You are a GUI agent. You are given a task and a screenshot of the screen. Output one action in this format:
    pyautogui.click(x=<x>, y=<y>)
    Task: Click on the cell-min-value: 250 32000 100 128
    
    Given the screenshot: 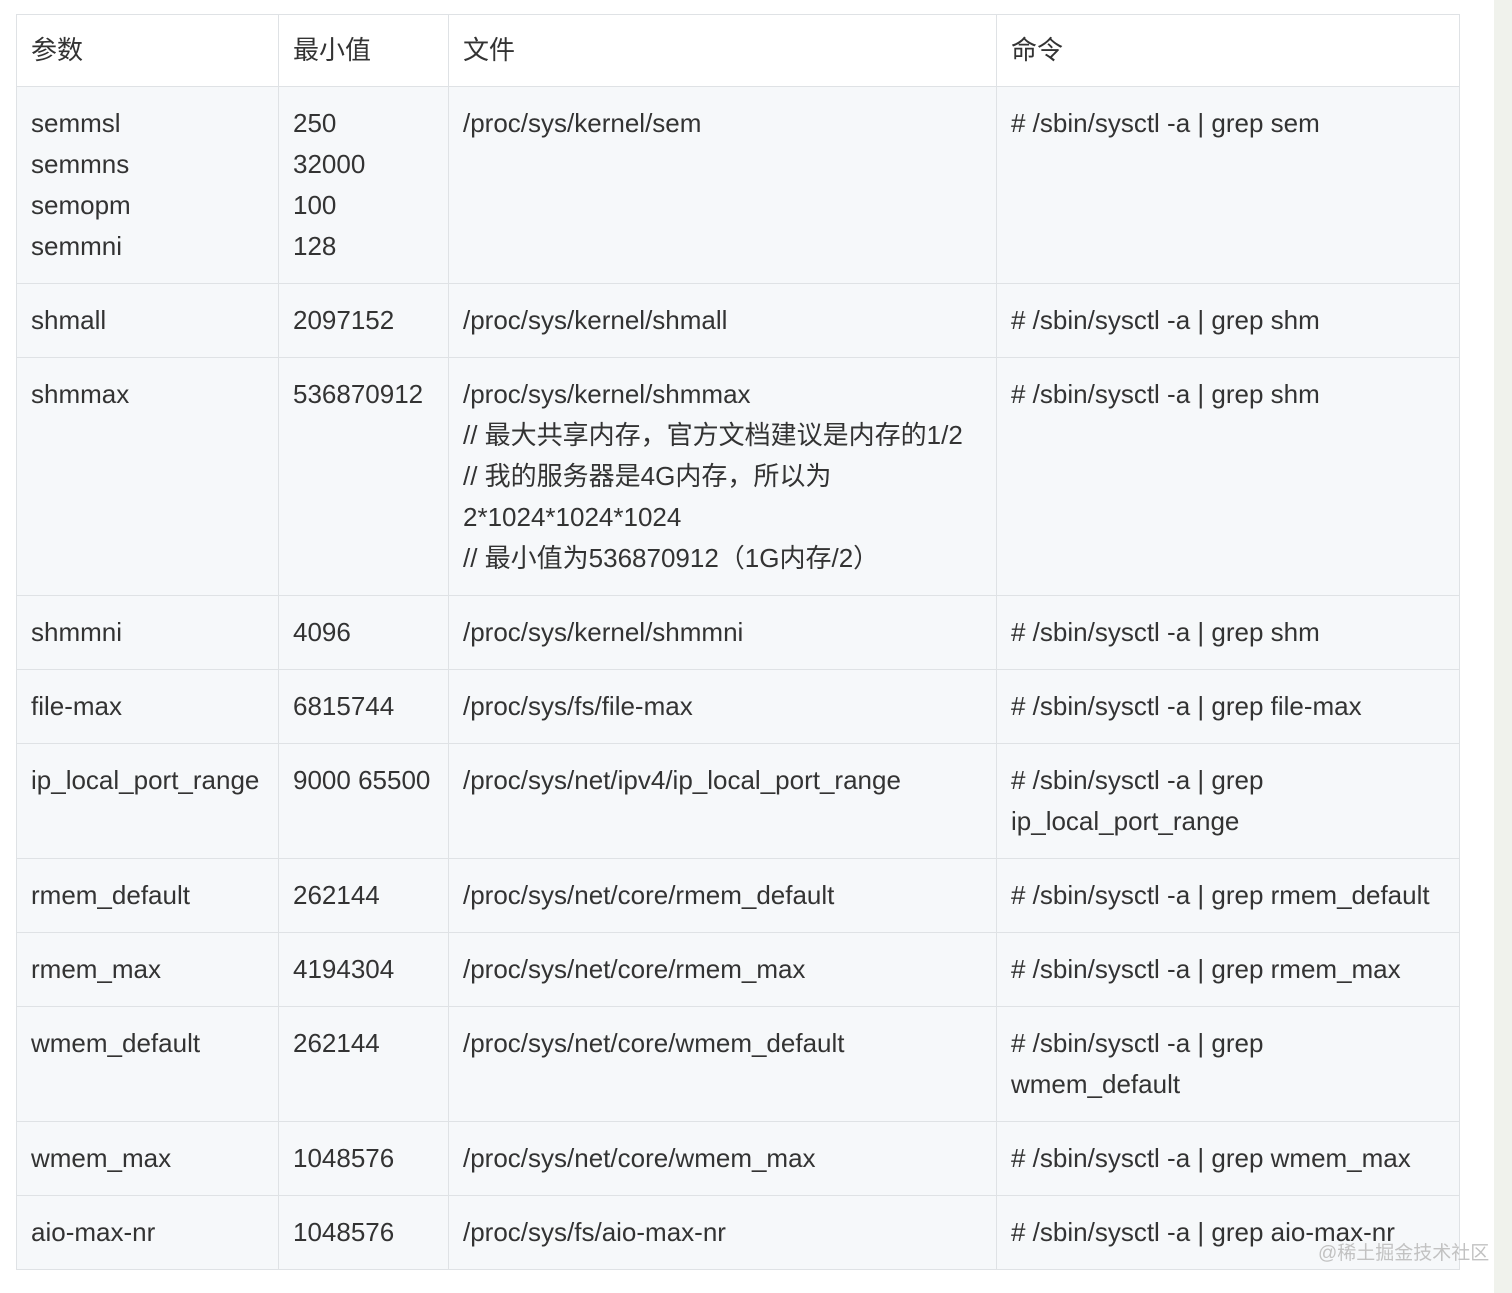 What is the action you would take?
    pyautogui.click(x=363, y=185)
    